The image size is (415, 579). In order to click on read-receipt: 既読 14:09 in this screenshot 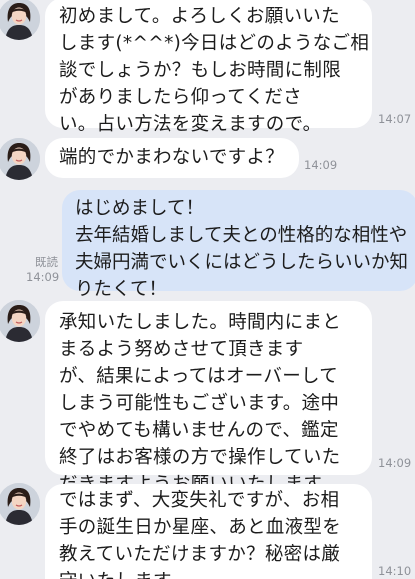, I will do `click(43, 270)`.